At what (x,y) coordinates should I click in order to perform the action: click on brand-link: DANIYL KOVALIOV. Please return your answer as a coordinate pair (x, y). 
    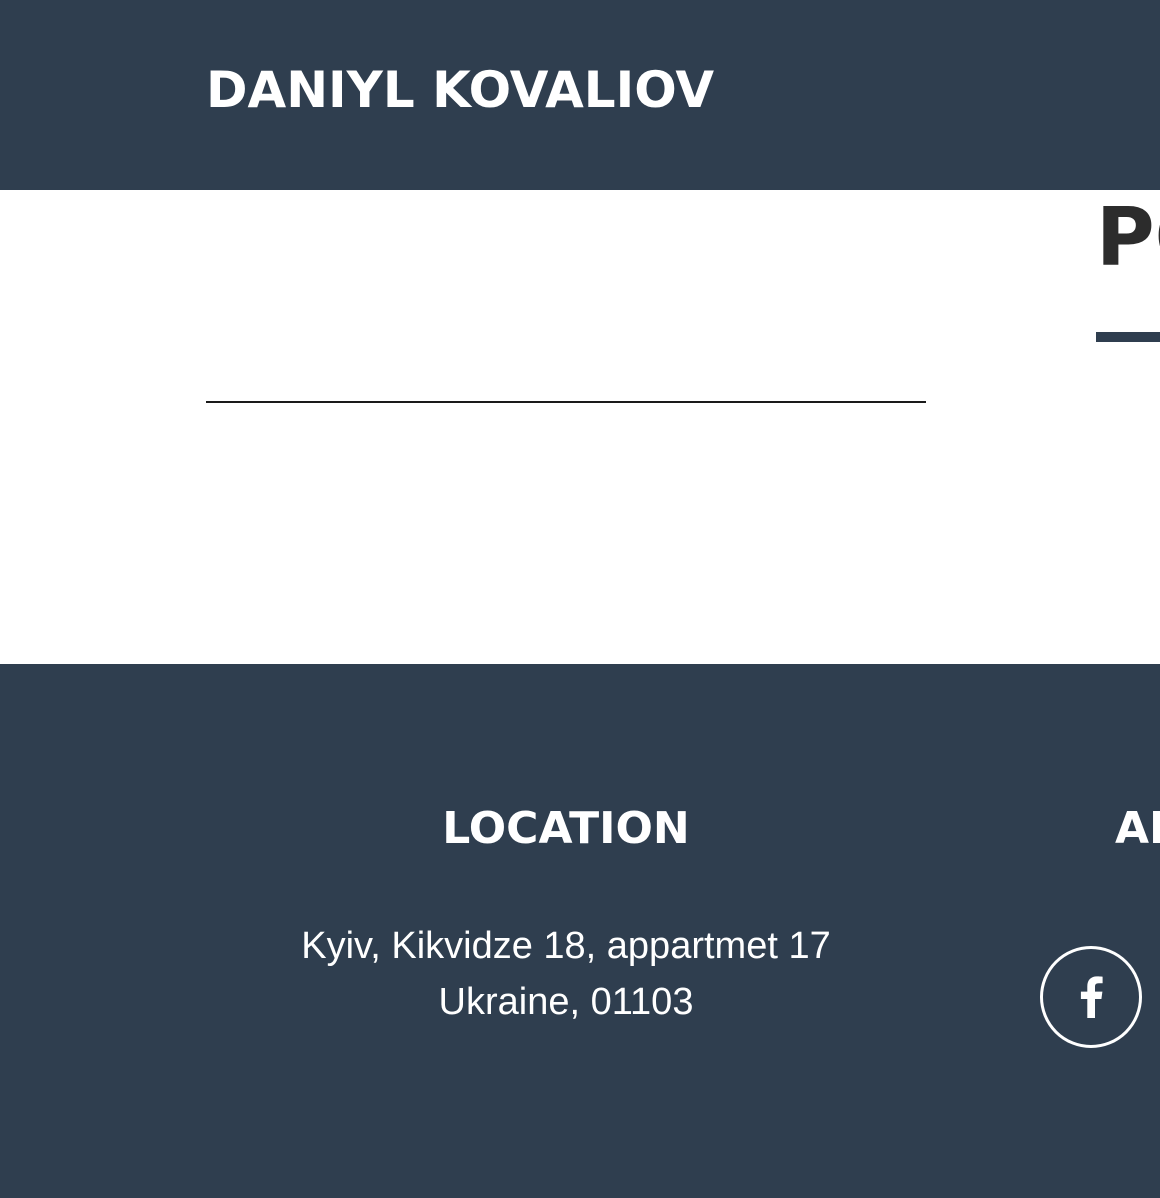
    Looking at the image, I should click on (460, 90).